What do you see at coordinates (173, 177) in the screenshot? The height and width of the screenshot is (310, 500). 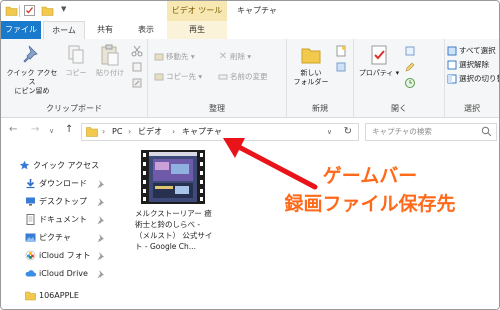 I see `video-file-thumbnail` at bounding box center [173, 177].